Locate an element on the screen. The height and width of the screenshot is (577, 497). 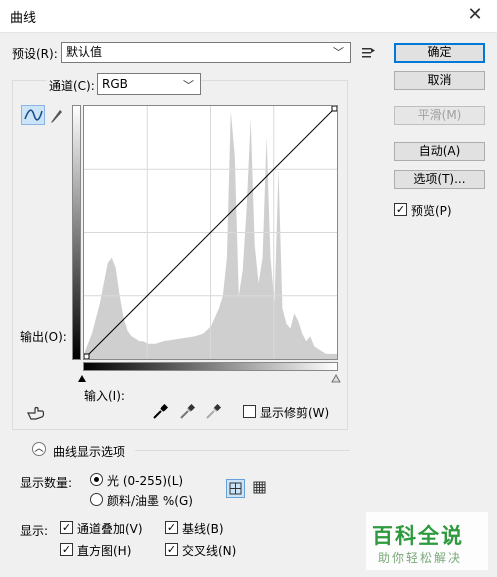
histogram-label: 直方图(H) is located at coordinates (104, 551).